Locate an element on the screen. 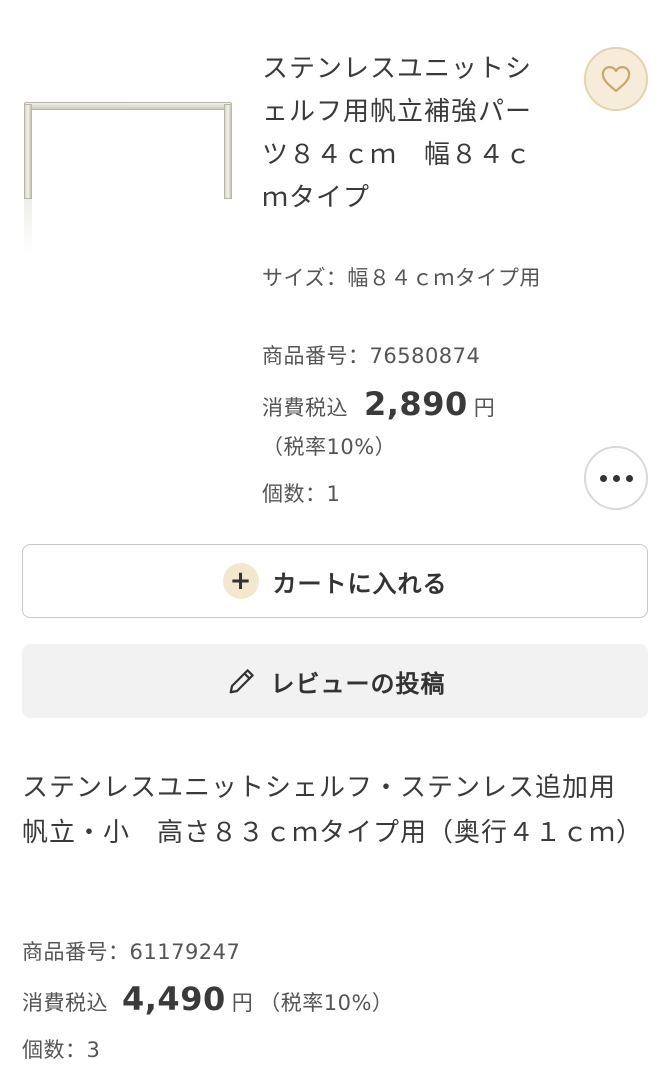  tax-rate-2: （税率10%） is located at coordinates (326, 1003).